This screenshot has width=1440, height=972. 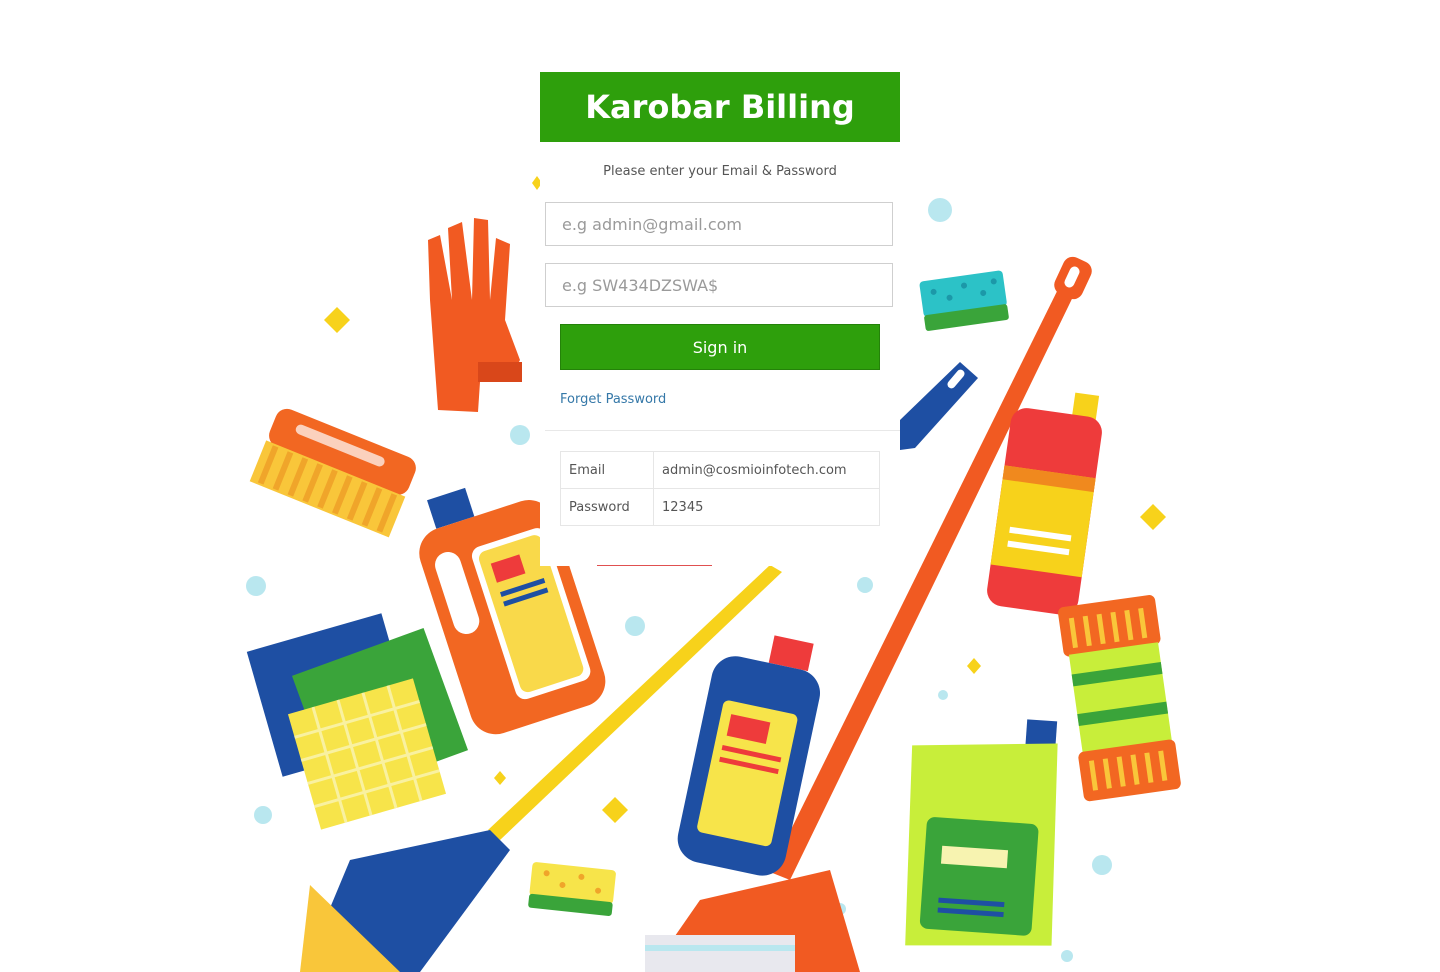 I want to click on app-title: Karobar Billing, so click(x=720, y=107).